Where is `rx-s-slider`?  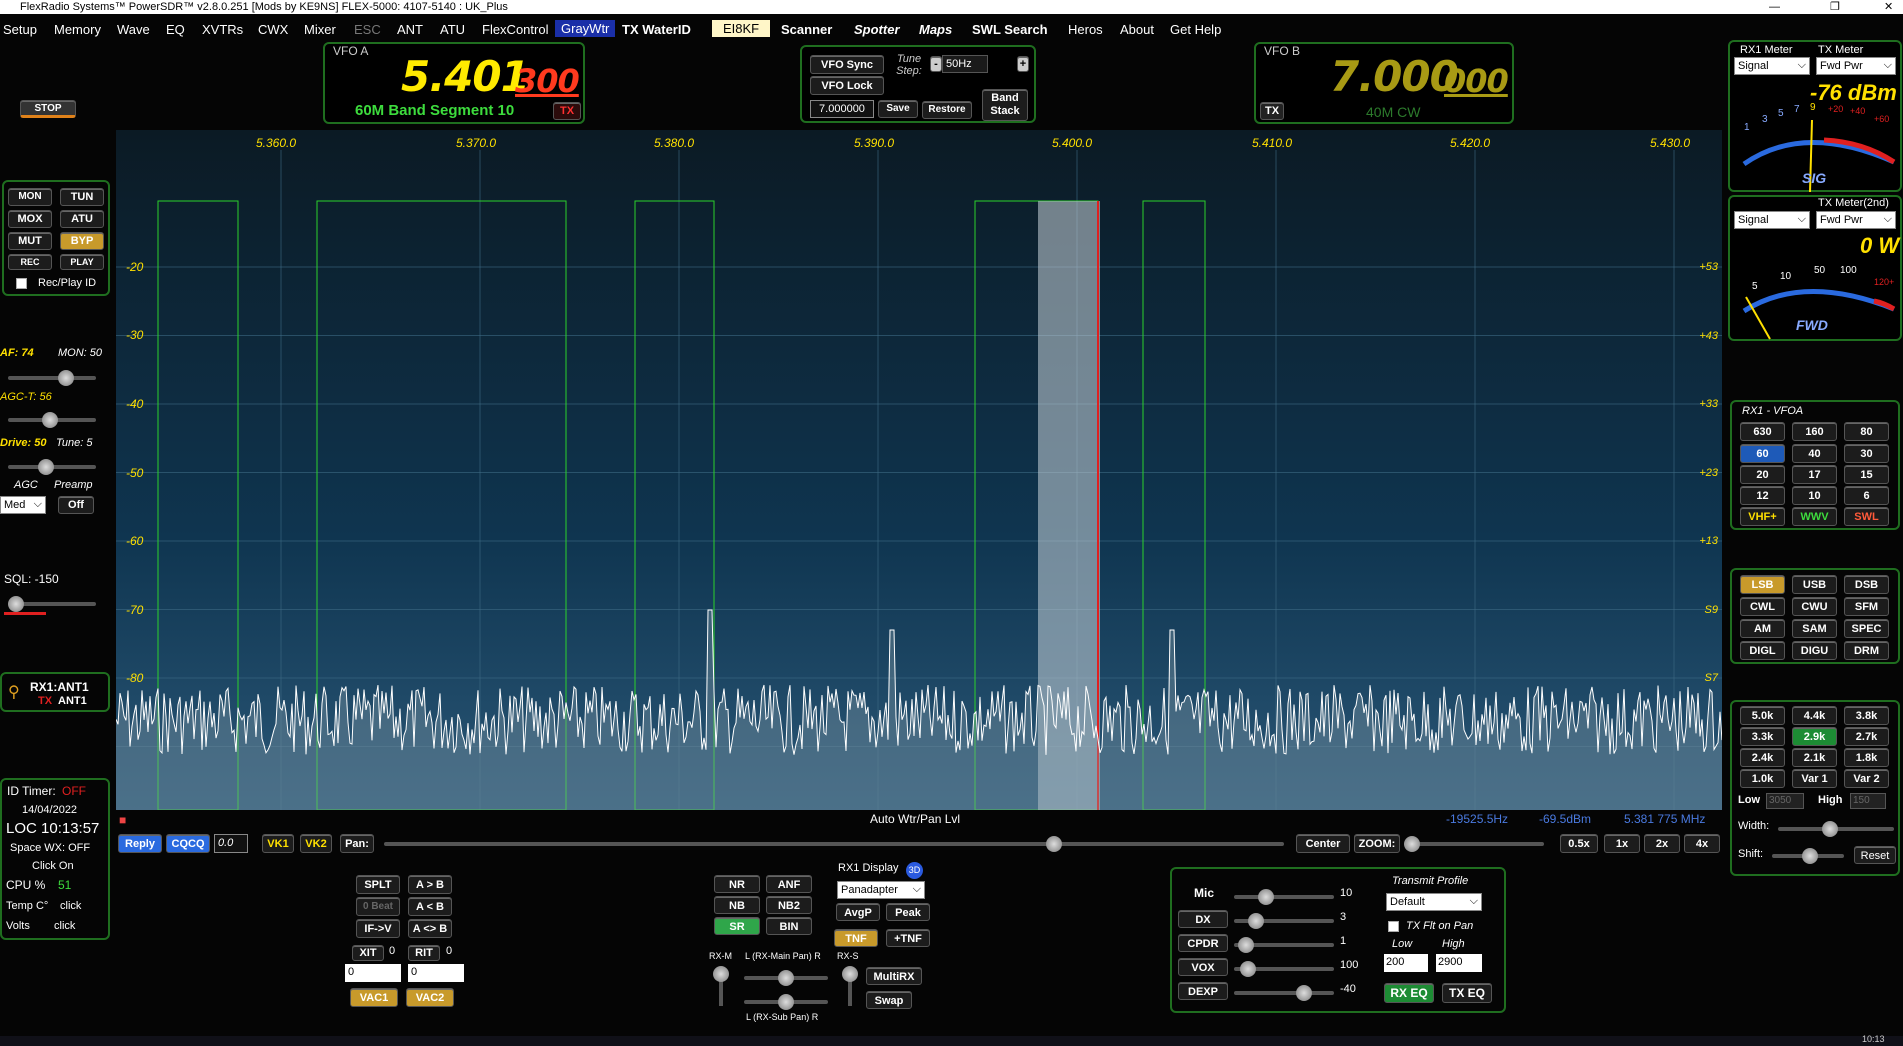 rx-s-slider is located at coordinates (850, 986).